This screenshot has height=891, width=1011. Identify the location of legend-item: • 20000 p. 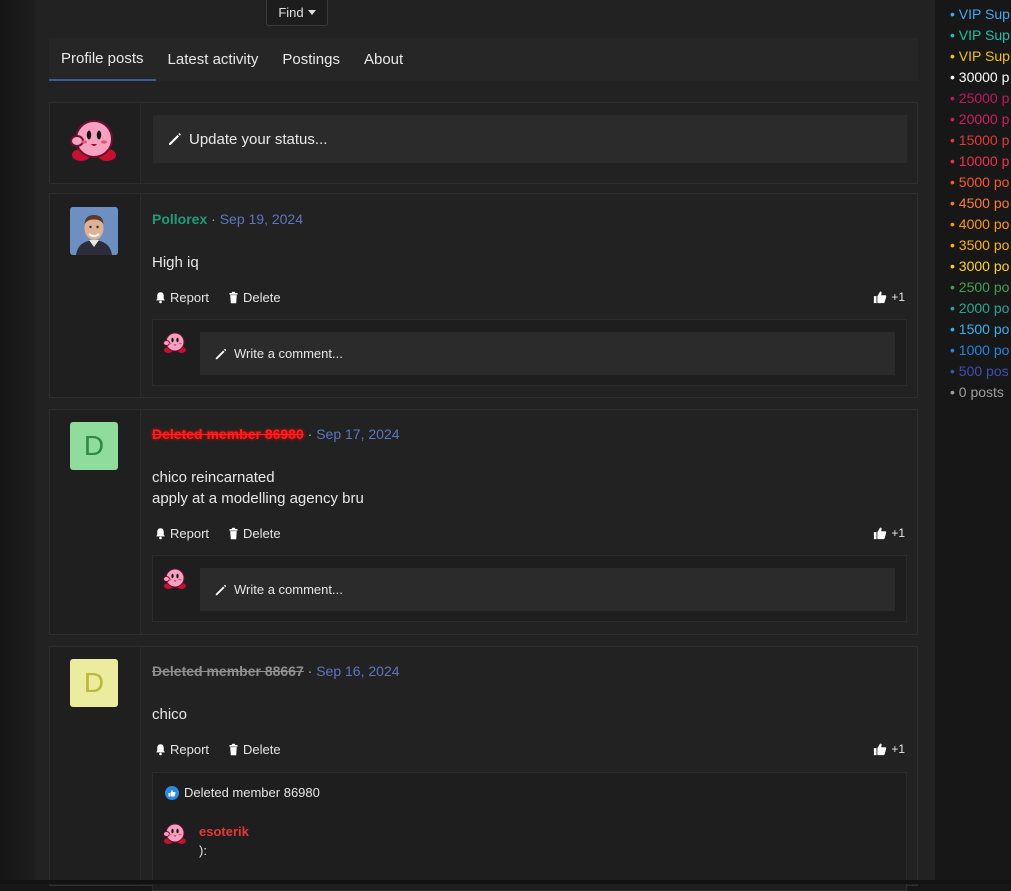
(980, 119).